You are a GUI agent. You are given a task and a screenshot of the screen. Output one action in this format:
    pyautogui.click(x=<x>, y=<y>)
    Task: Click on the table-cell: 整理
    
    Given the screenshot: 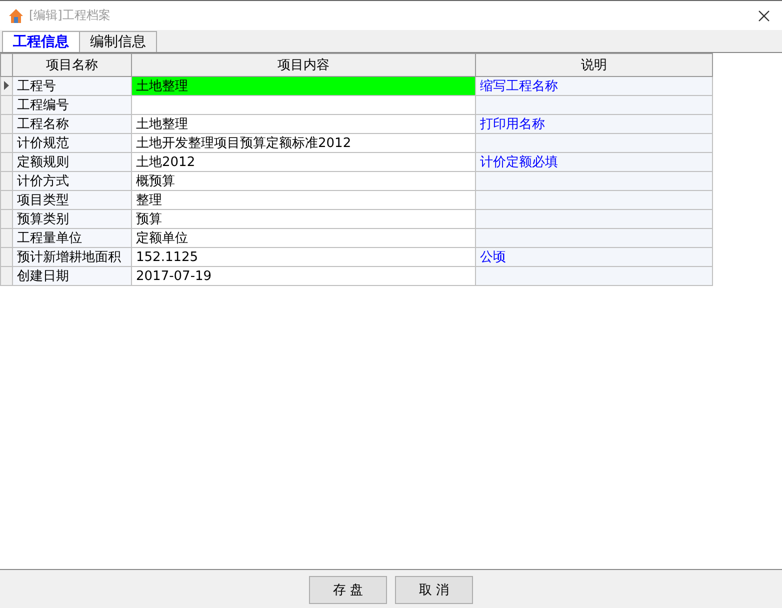 What is the action you would take?
    pyautogui.click(x=304, y=200)
    